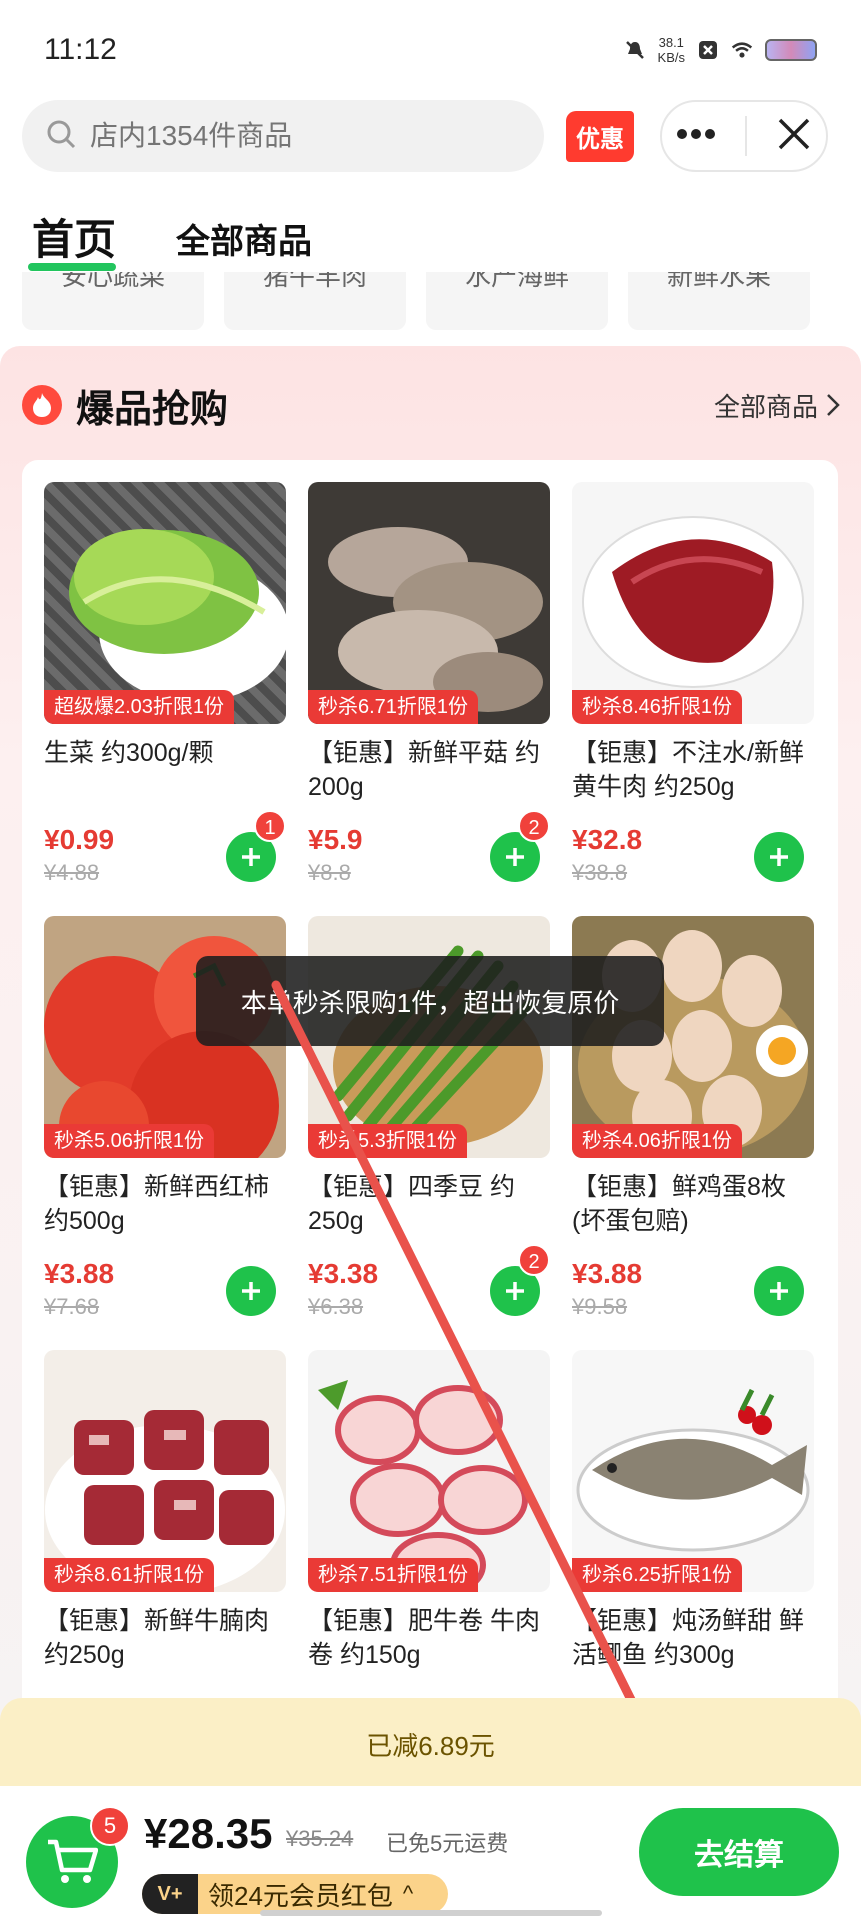 The width and height of the screenshot is (861, 1920). What do you see at coordinates (688, 770) in the screenshot?
I see `product-title: 【钜惠】不注水/新鲜黄牛肉 约250g` at bounding box center [688, 770].